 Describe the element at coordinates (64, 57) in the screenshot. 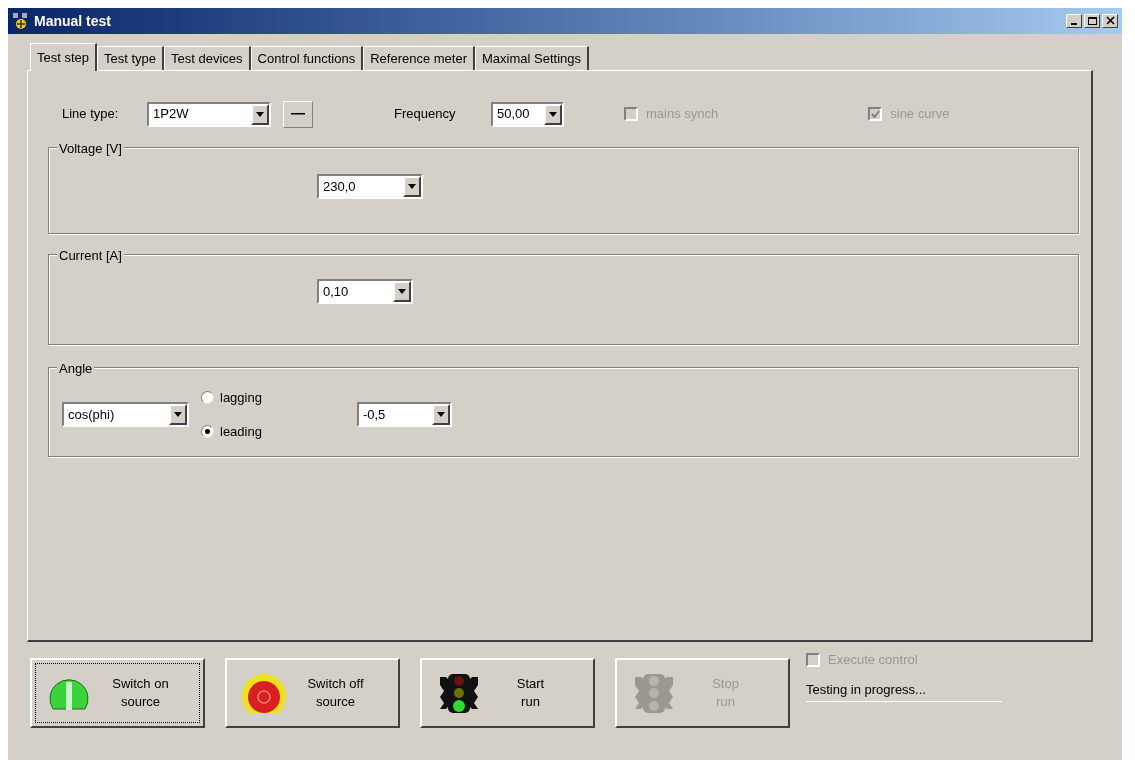

I see `tab: Test step` at that location.